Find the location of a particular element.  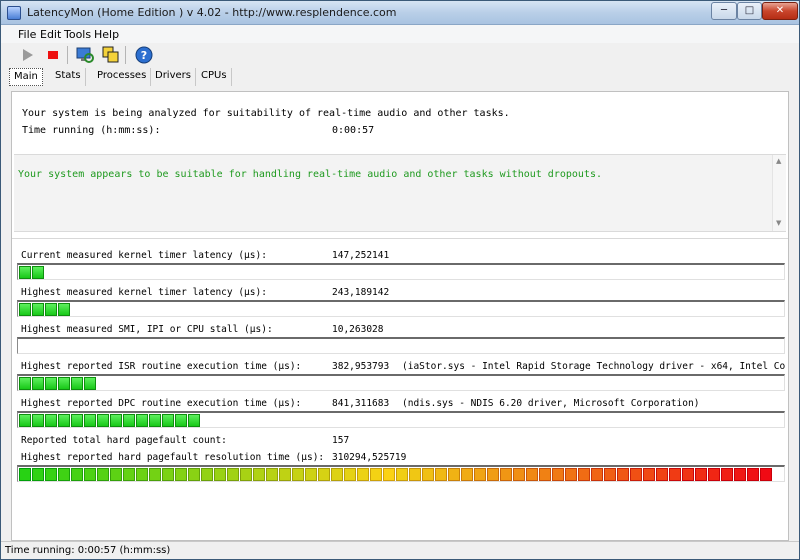

latency-bar-isr-time is located at coordinates (401, 382).